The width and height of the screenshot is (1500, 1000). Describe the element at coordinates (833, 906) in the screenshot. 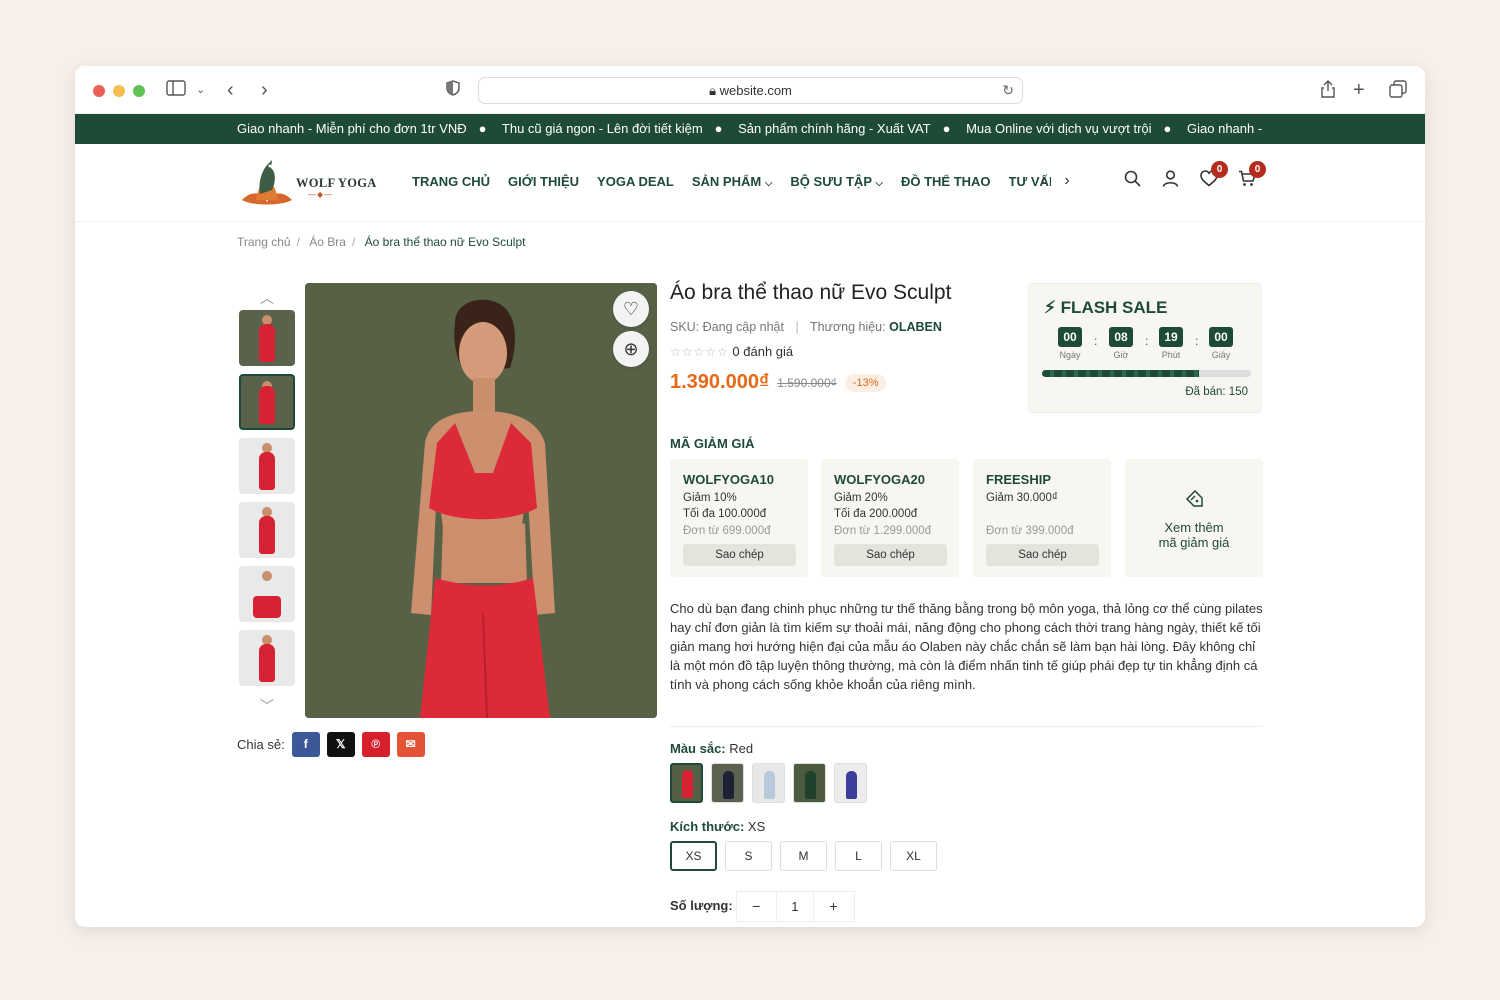

I see `increase-quantity-button: +` at that location.